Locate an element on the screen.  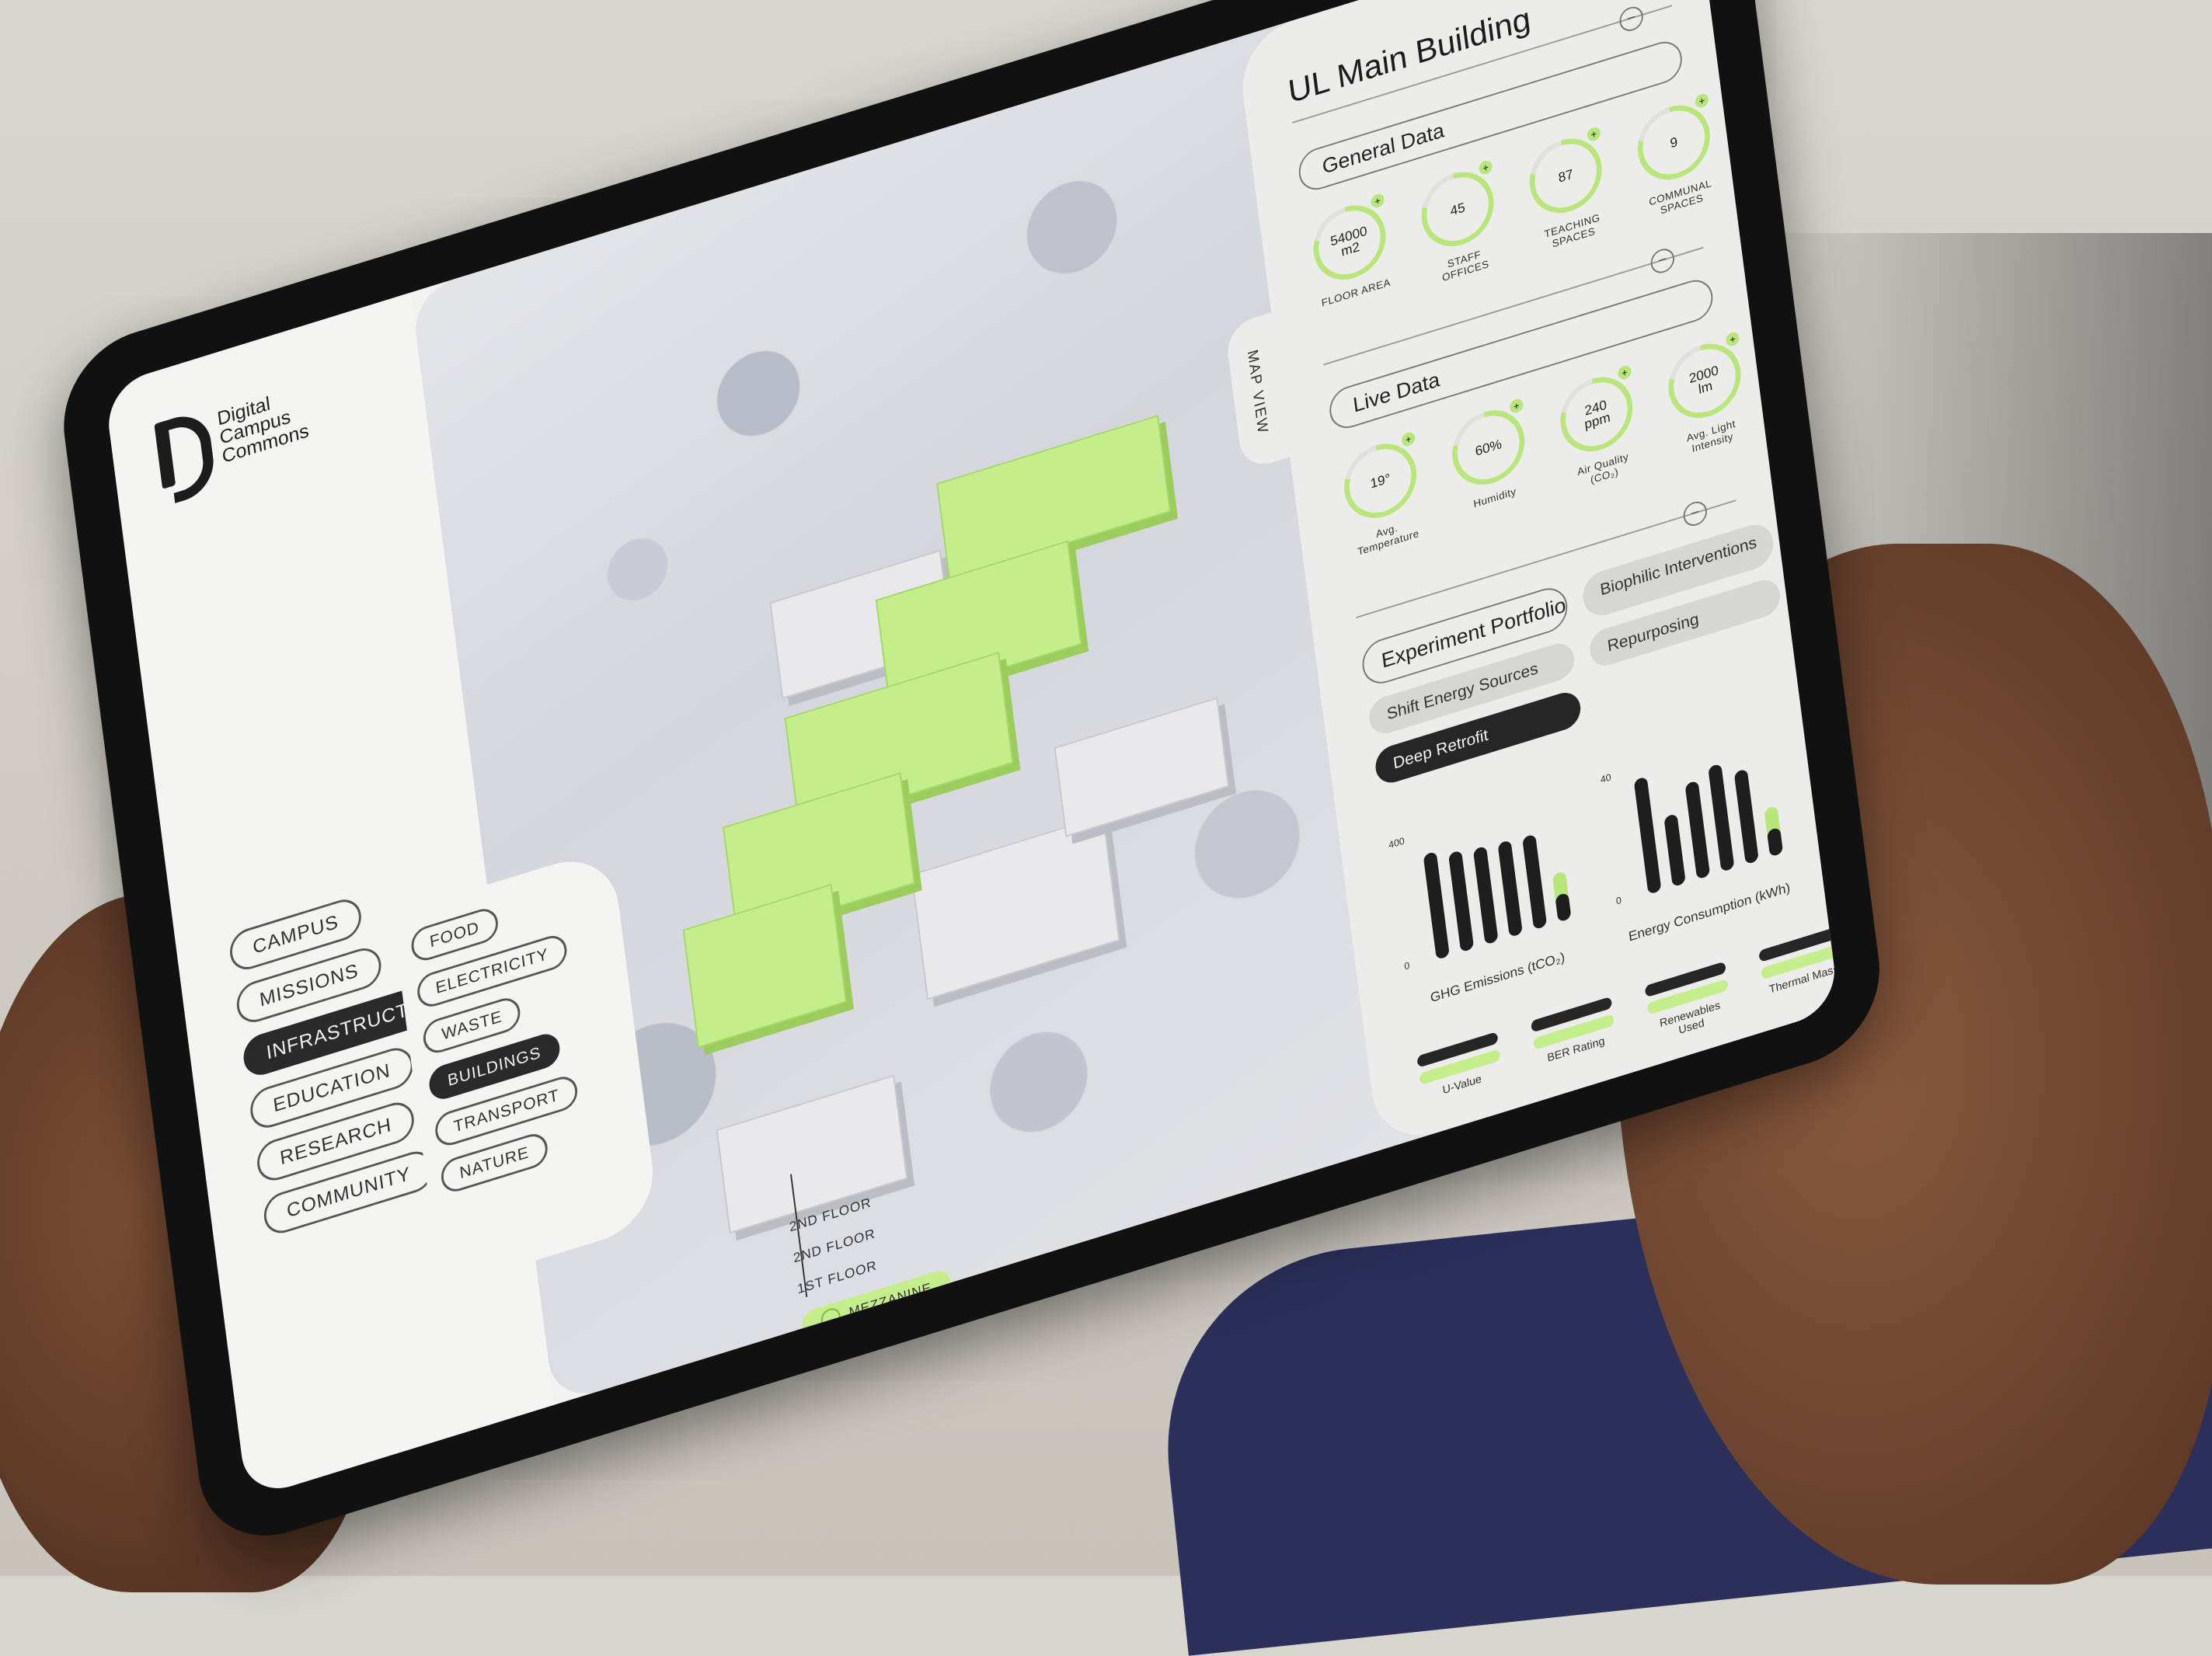
gauge-floor-area: 54000 m2 + FLOOR AREA is located at coordinates (1351, 257).